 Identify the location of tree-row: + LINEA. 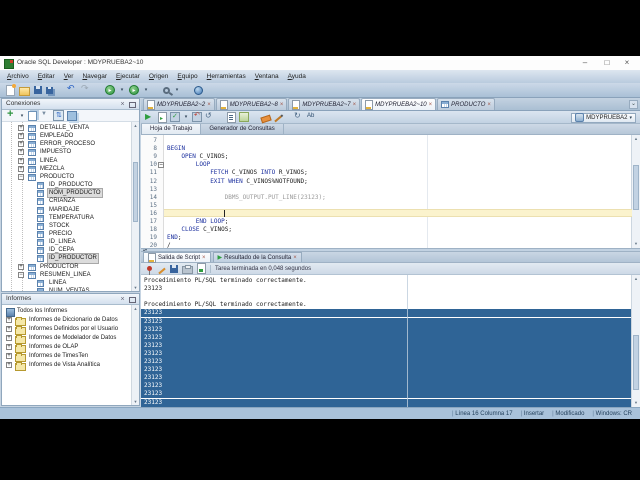
(67, 161).